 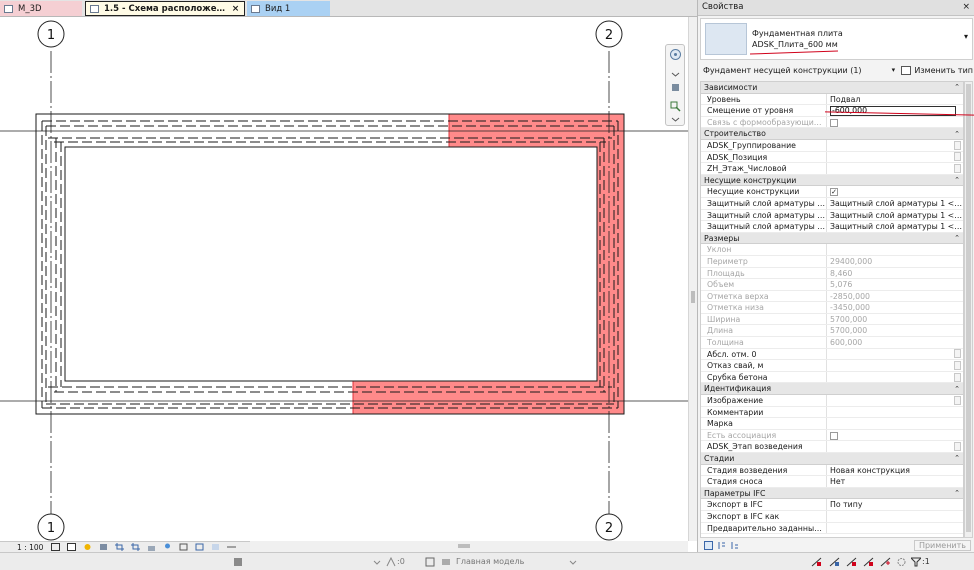 I want to click on design-options-icon, so click(x=446, y=562).